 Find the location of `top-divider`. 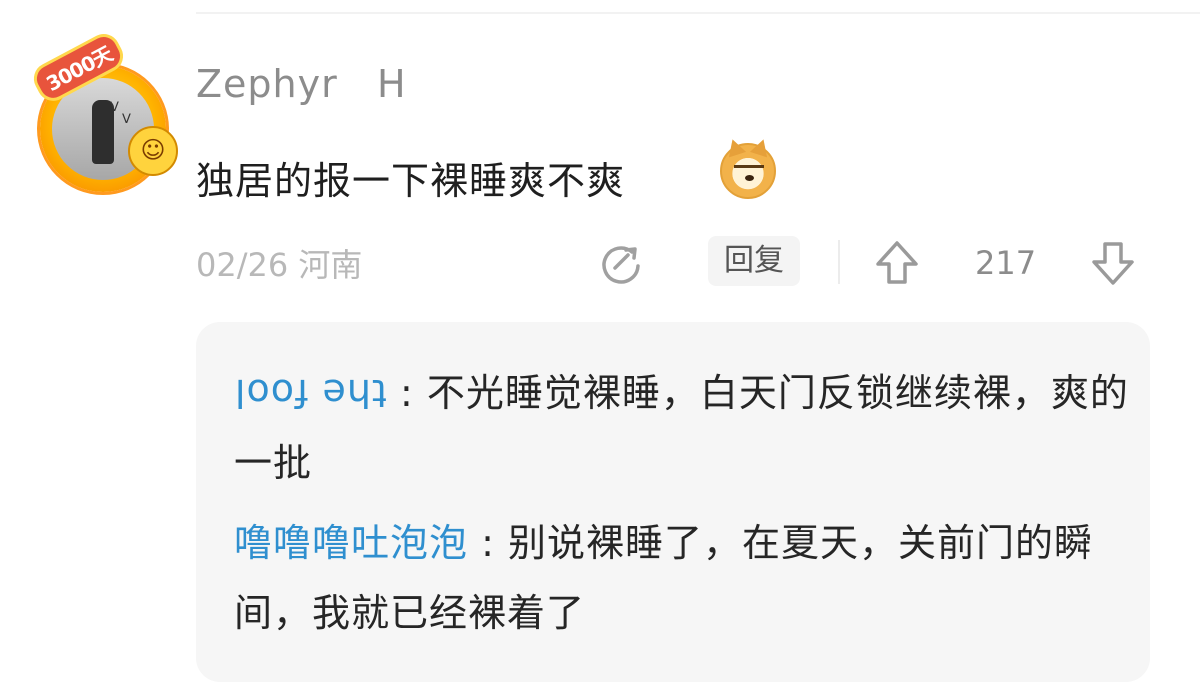

top-divider is located at coordinates (698, 13).